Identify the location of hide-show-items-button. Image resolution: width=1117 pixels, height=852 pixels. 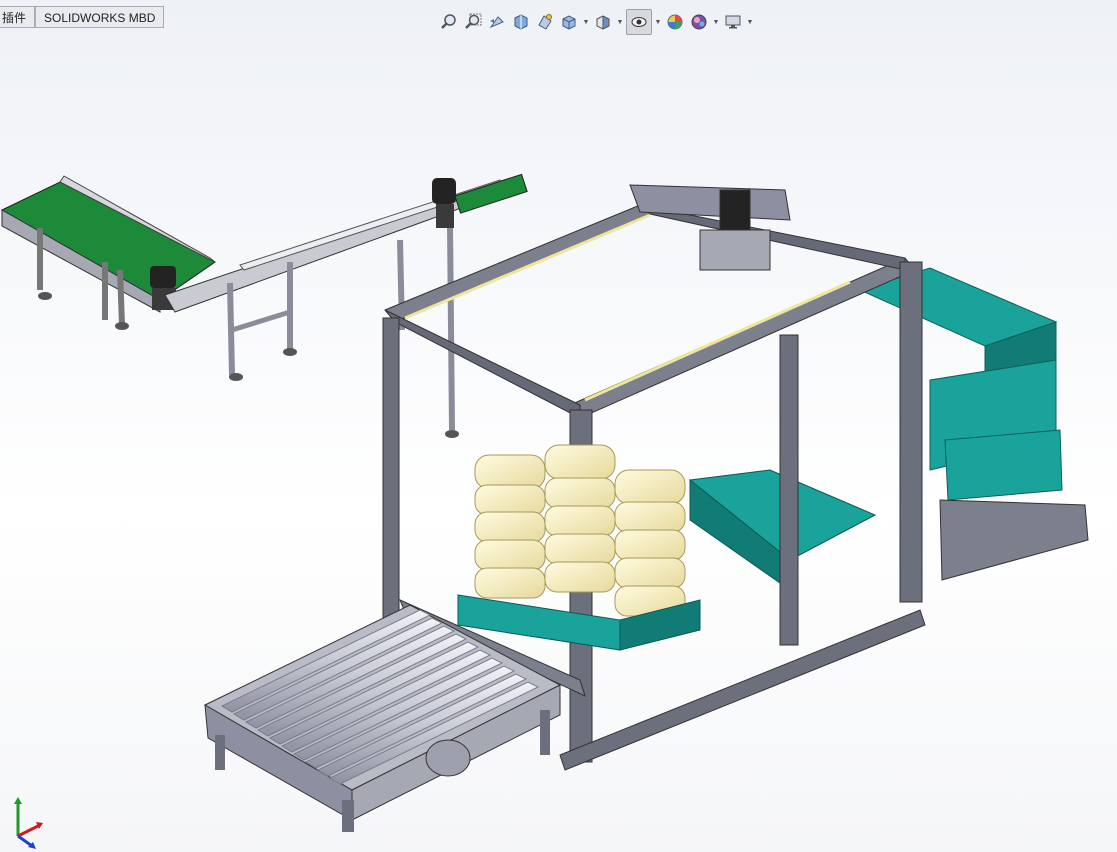
(639, 22).